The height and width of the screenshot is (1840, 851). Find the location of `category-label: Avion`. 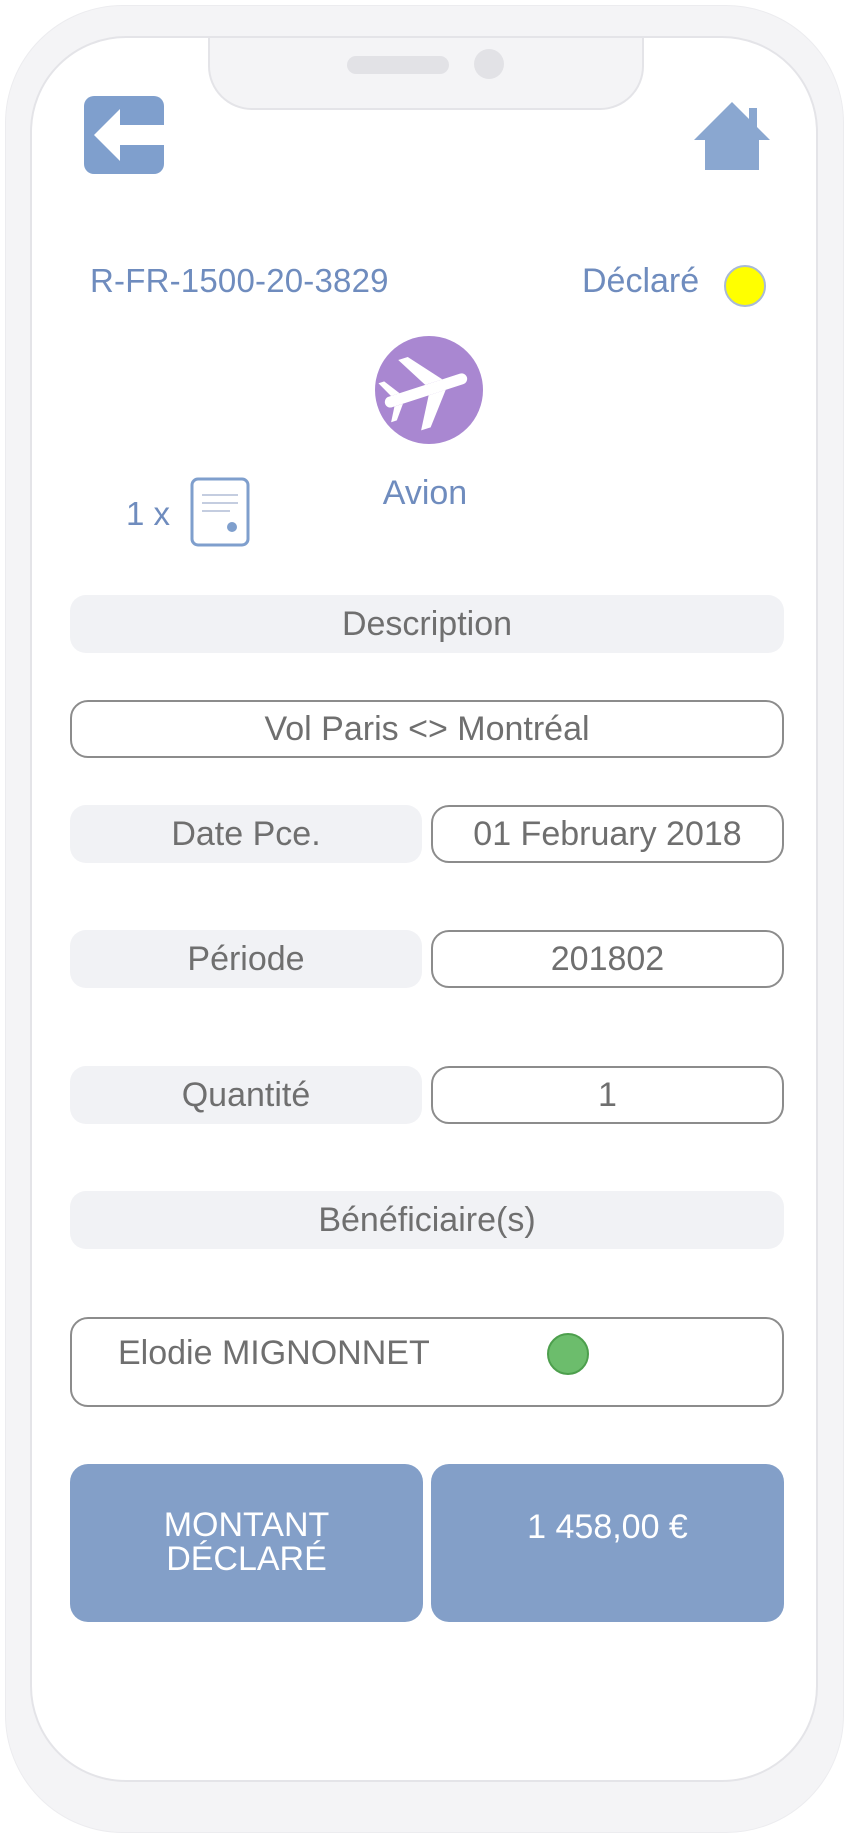

category-label: Avion is located at coordinates (425, 493).